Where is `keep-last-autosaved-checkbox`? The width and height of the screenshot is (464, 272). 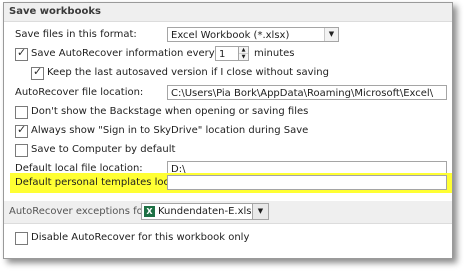
keep-last-autosaved-checkbox is located at coordinates (37, 72).